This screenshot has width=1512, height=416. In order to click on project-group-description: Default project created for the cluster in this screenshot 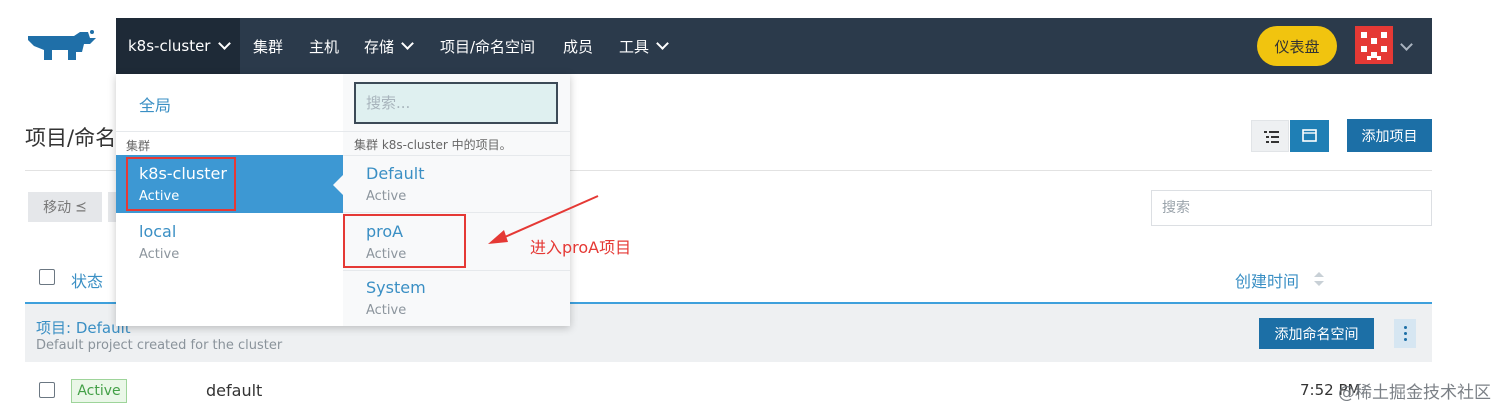, I will do `click(159, 345)`.